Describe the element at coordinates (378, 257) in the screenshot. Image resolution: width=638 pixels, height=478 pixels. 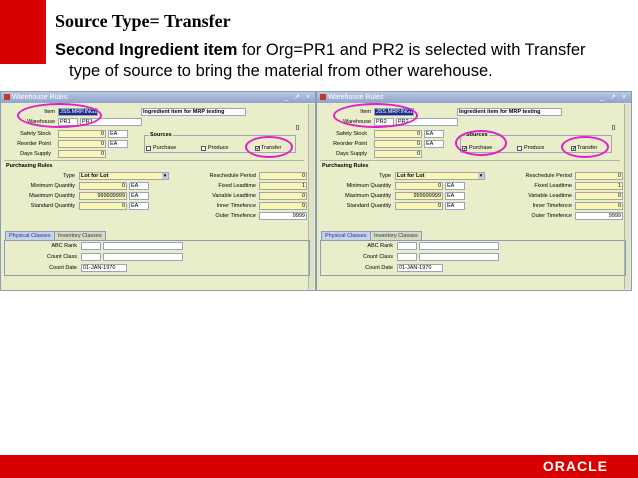
I see `count-class-label: Count Class` at that location.